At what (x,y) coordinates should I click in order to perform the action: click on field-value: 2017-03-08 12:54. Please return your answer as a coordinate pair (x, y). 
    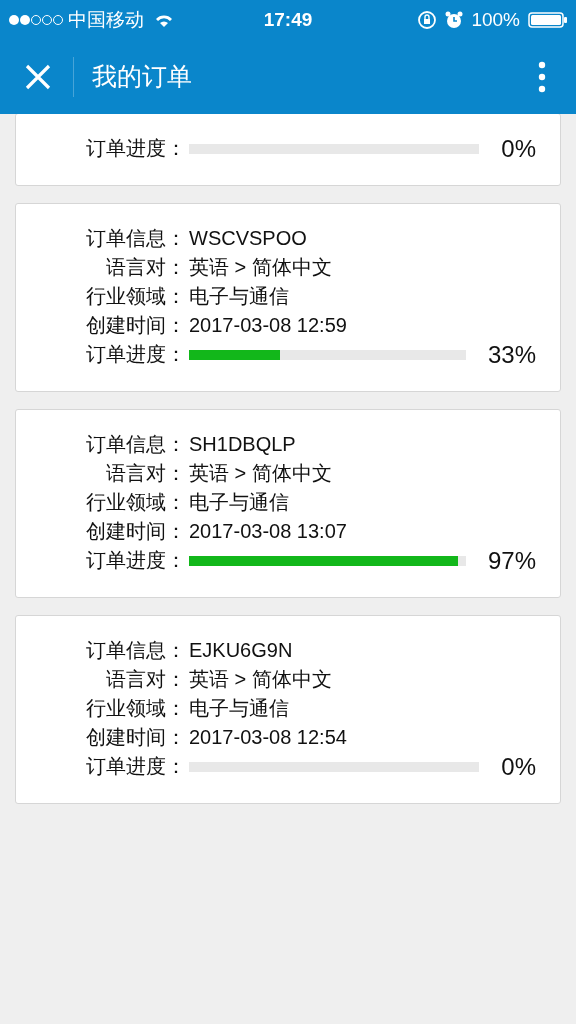
    Looking at the image, I should click on (268, 737).